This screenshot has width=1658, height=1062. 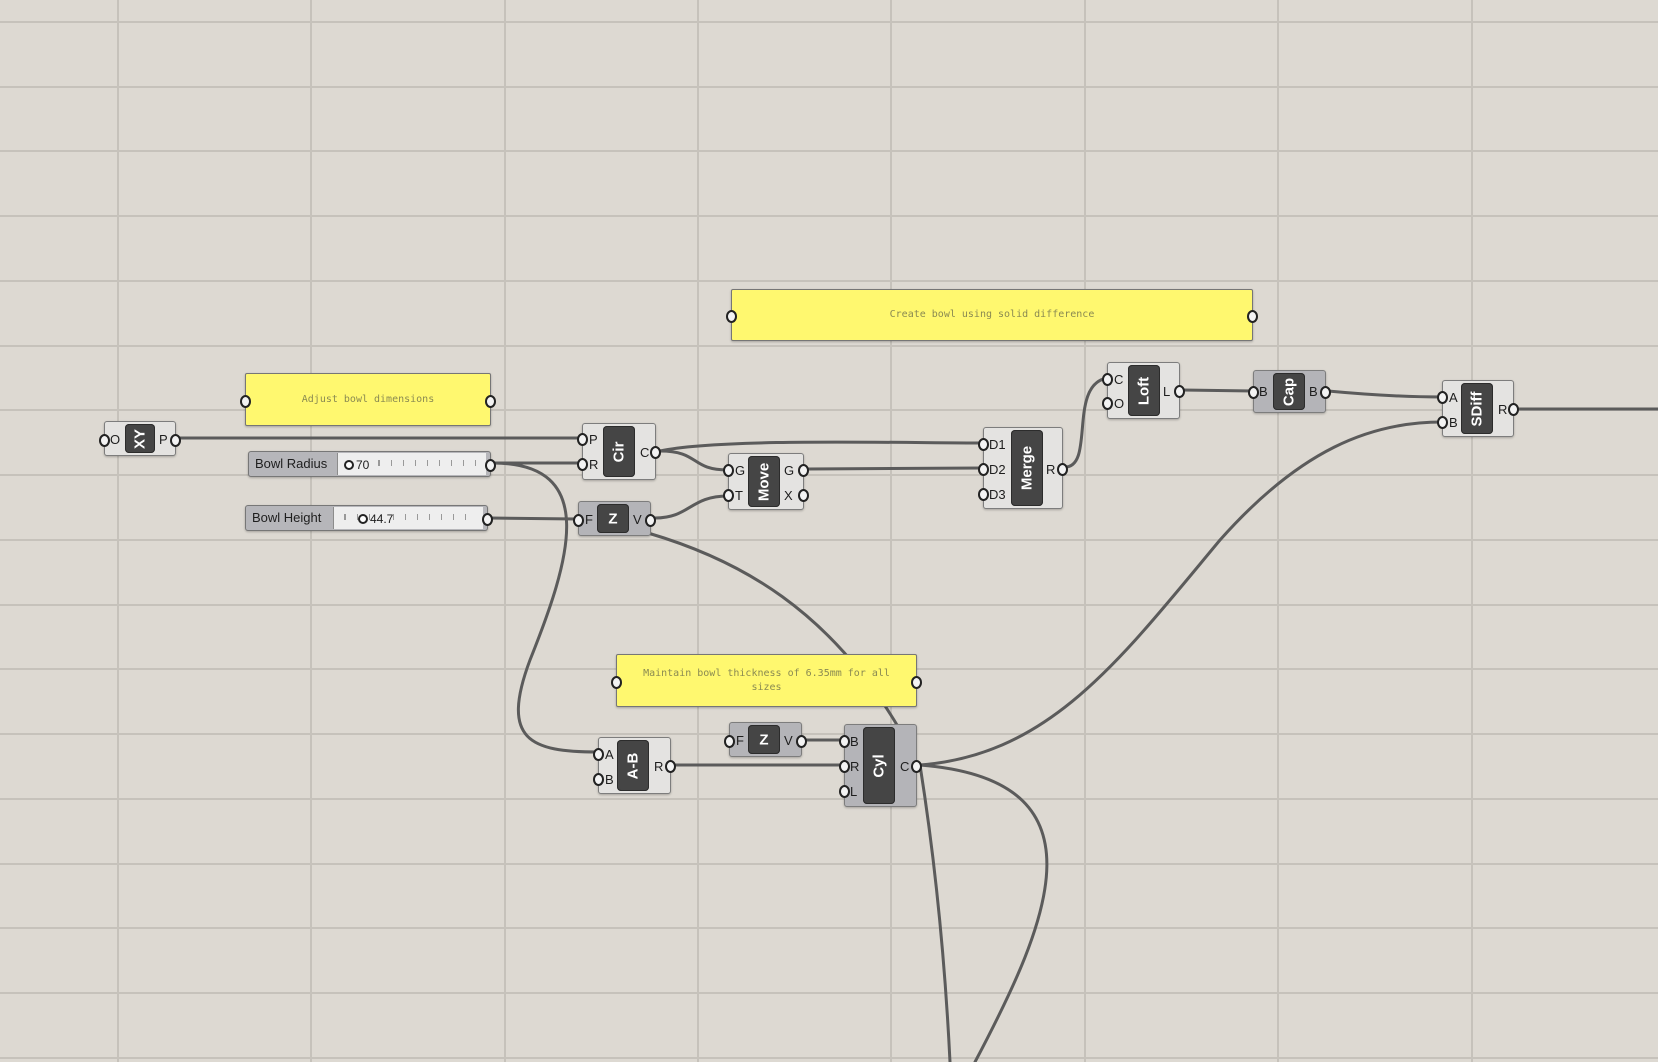 I want to click on circle-component: P R Cir C, so click(x=619, y=451).